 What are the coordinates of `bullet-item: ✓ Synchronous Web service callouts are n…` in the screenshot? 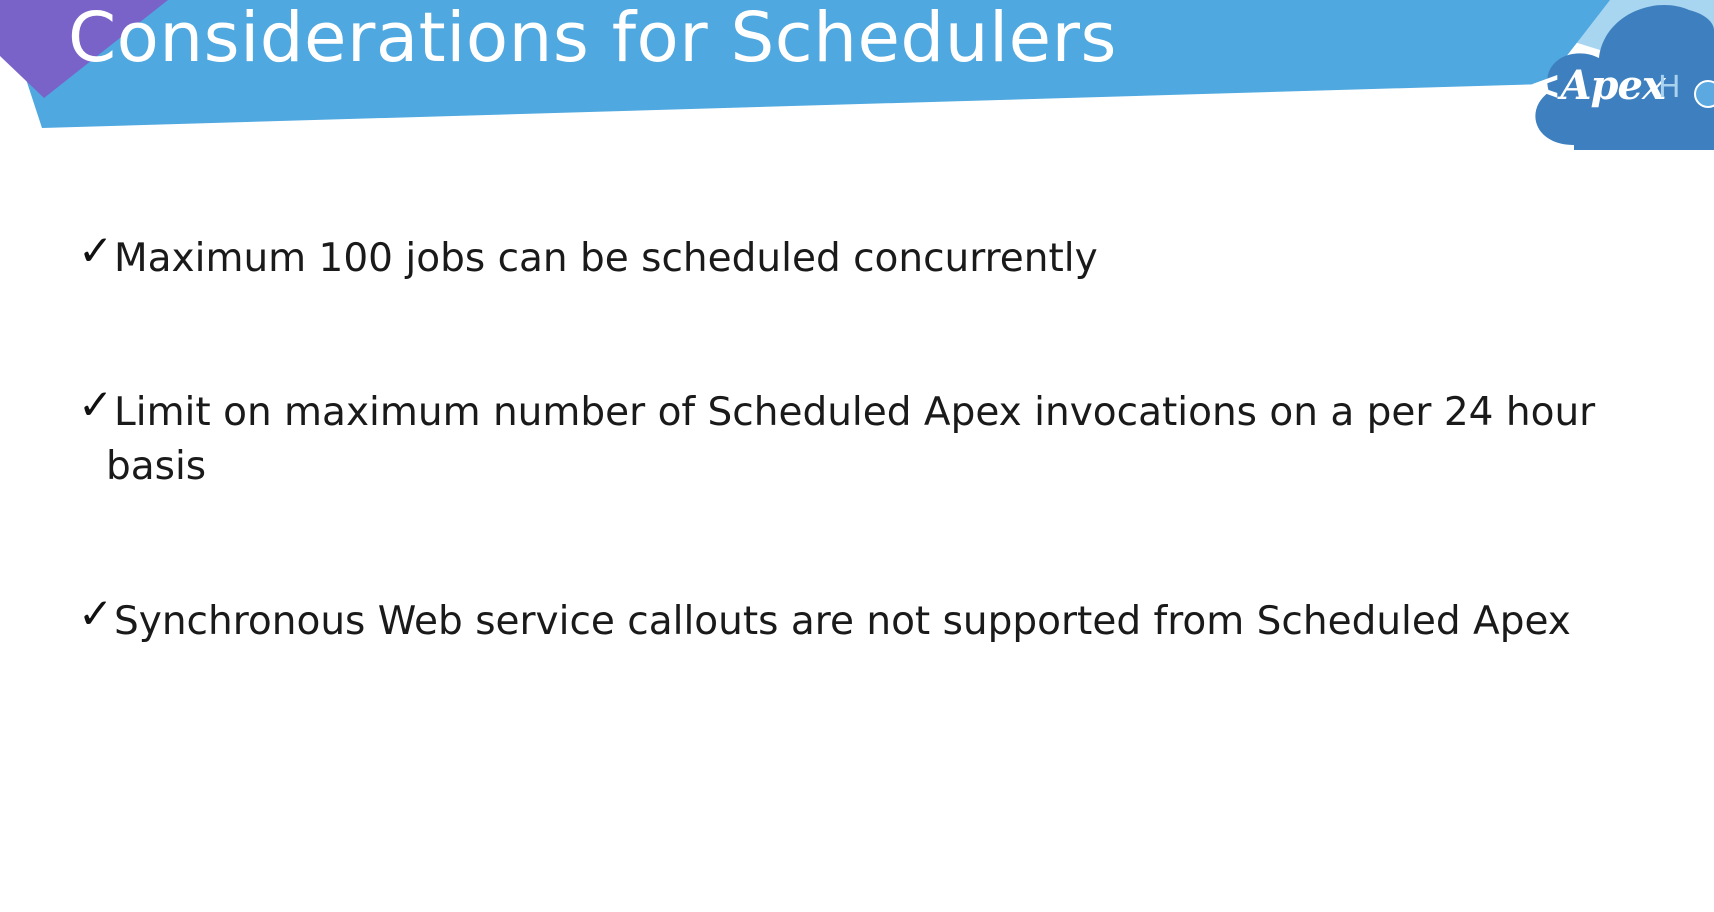 It's located at (824, 619).